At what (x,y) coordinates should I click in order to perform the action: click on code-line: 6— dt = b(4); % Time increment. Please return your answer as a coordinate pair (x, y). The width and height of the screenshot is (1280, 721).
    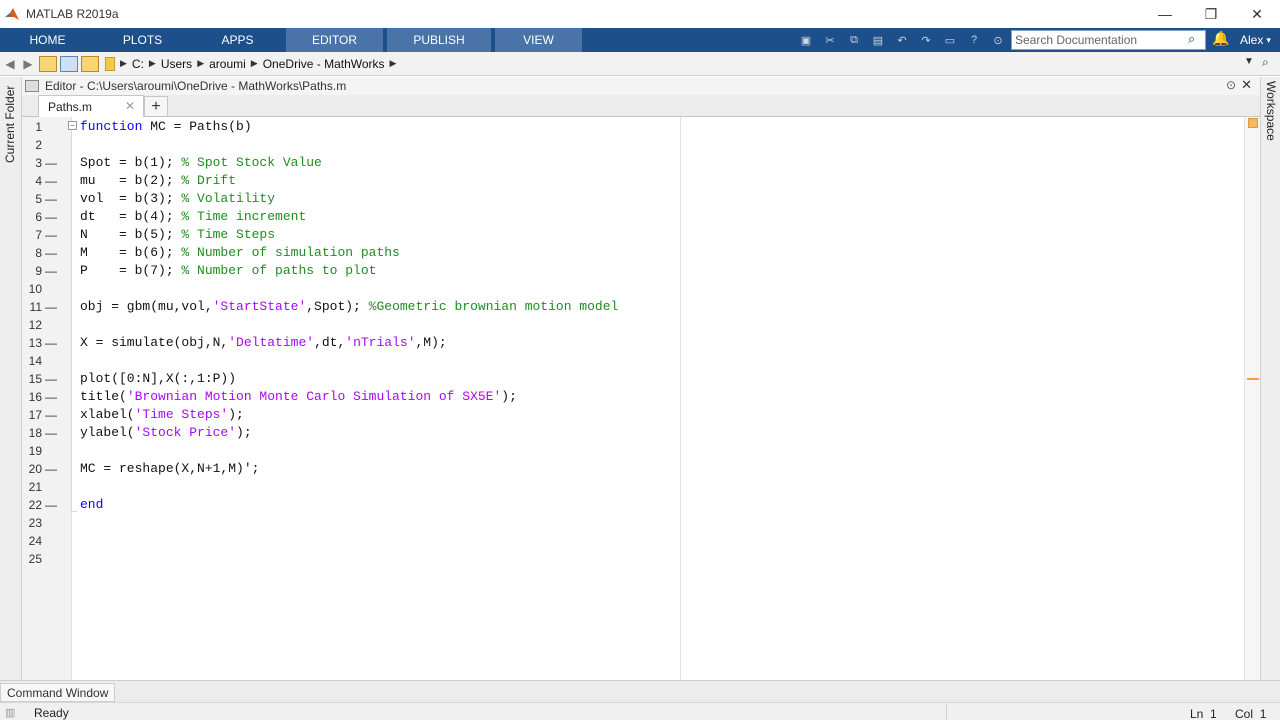
    Looking at the image, I should click on (632, 217).